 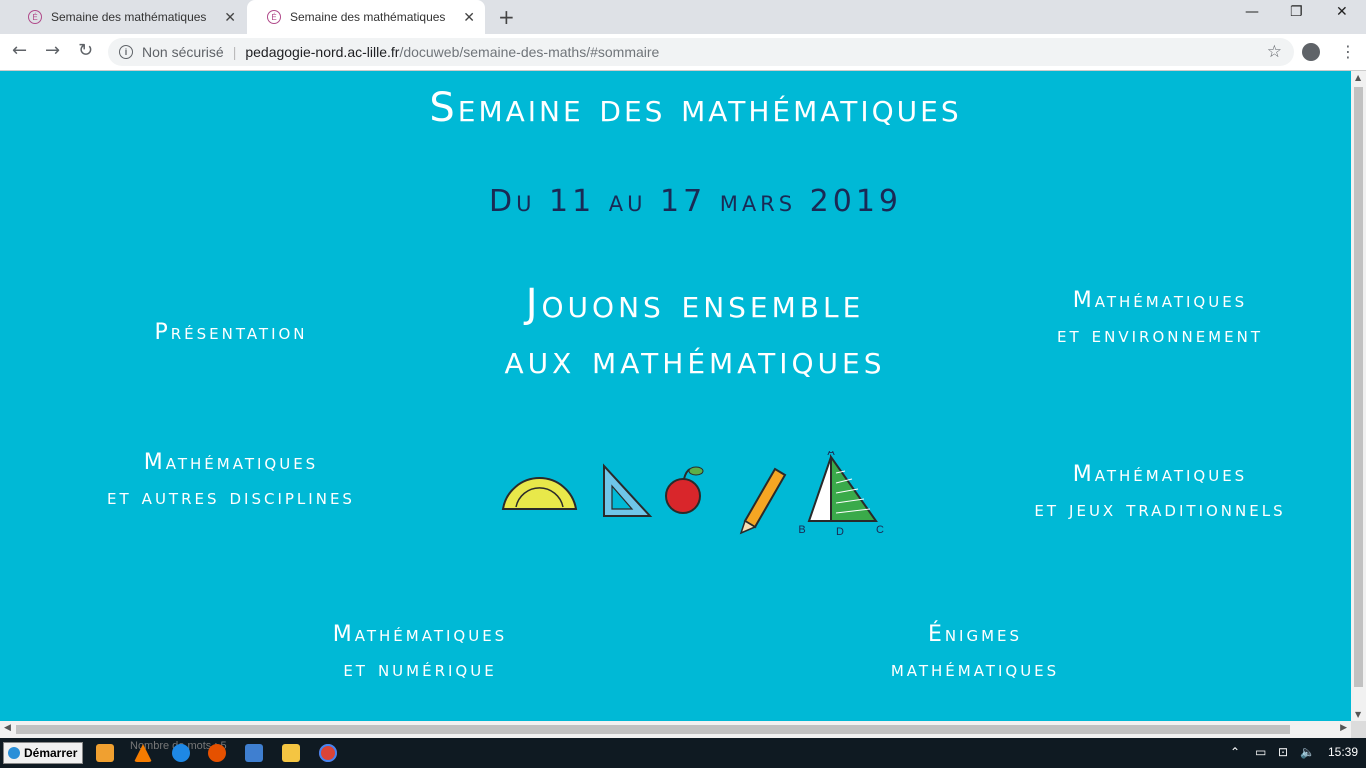 What do you see at coordinates (1160, 492) in the screenshot?
I see `link-jeux: Mathématiques et jeux traditionnels` at bounding box center [1160, 492].